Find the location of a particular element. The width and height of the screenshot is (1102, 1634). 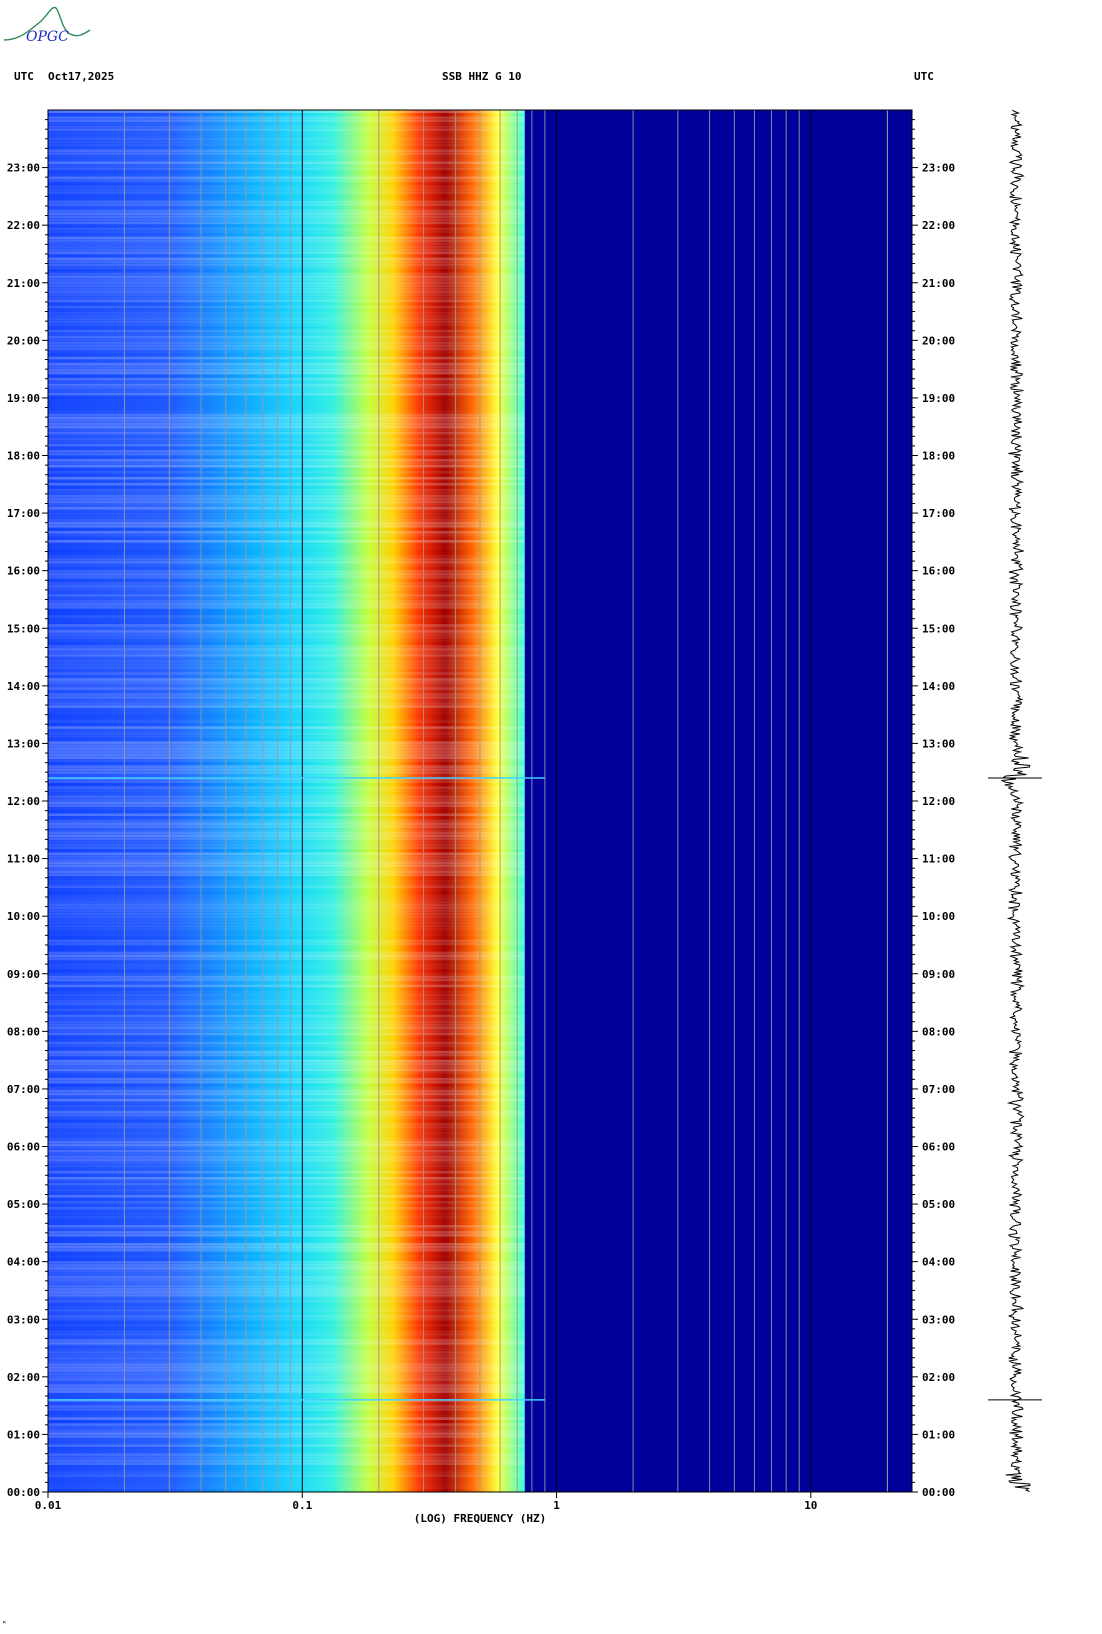

y-tick-label-right: 14:00 is located at coordinates (938, 686).